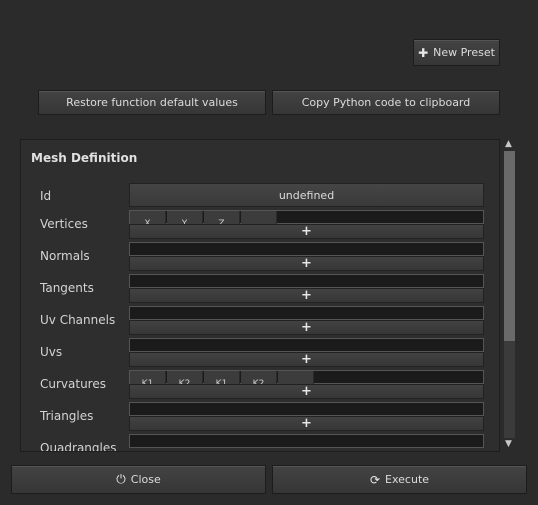 Image resolution: width=538 pixels, height=505 pixels. I want to click on uvs-table, so click(306, 345).